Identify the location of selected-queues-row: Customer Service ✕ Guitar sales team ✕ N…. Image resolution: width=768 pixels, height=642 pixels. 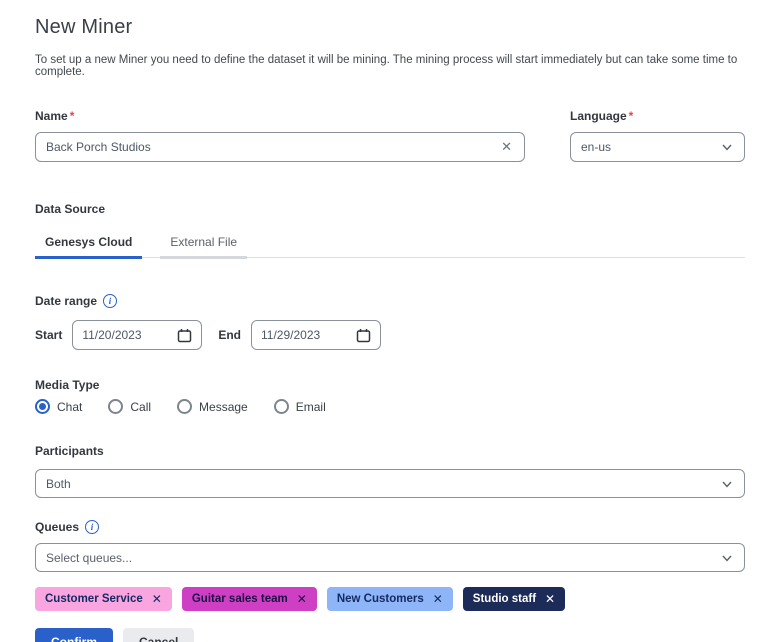
(390, 599).